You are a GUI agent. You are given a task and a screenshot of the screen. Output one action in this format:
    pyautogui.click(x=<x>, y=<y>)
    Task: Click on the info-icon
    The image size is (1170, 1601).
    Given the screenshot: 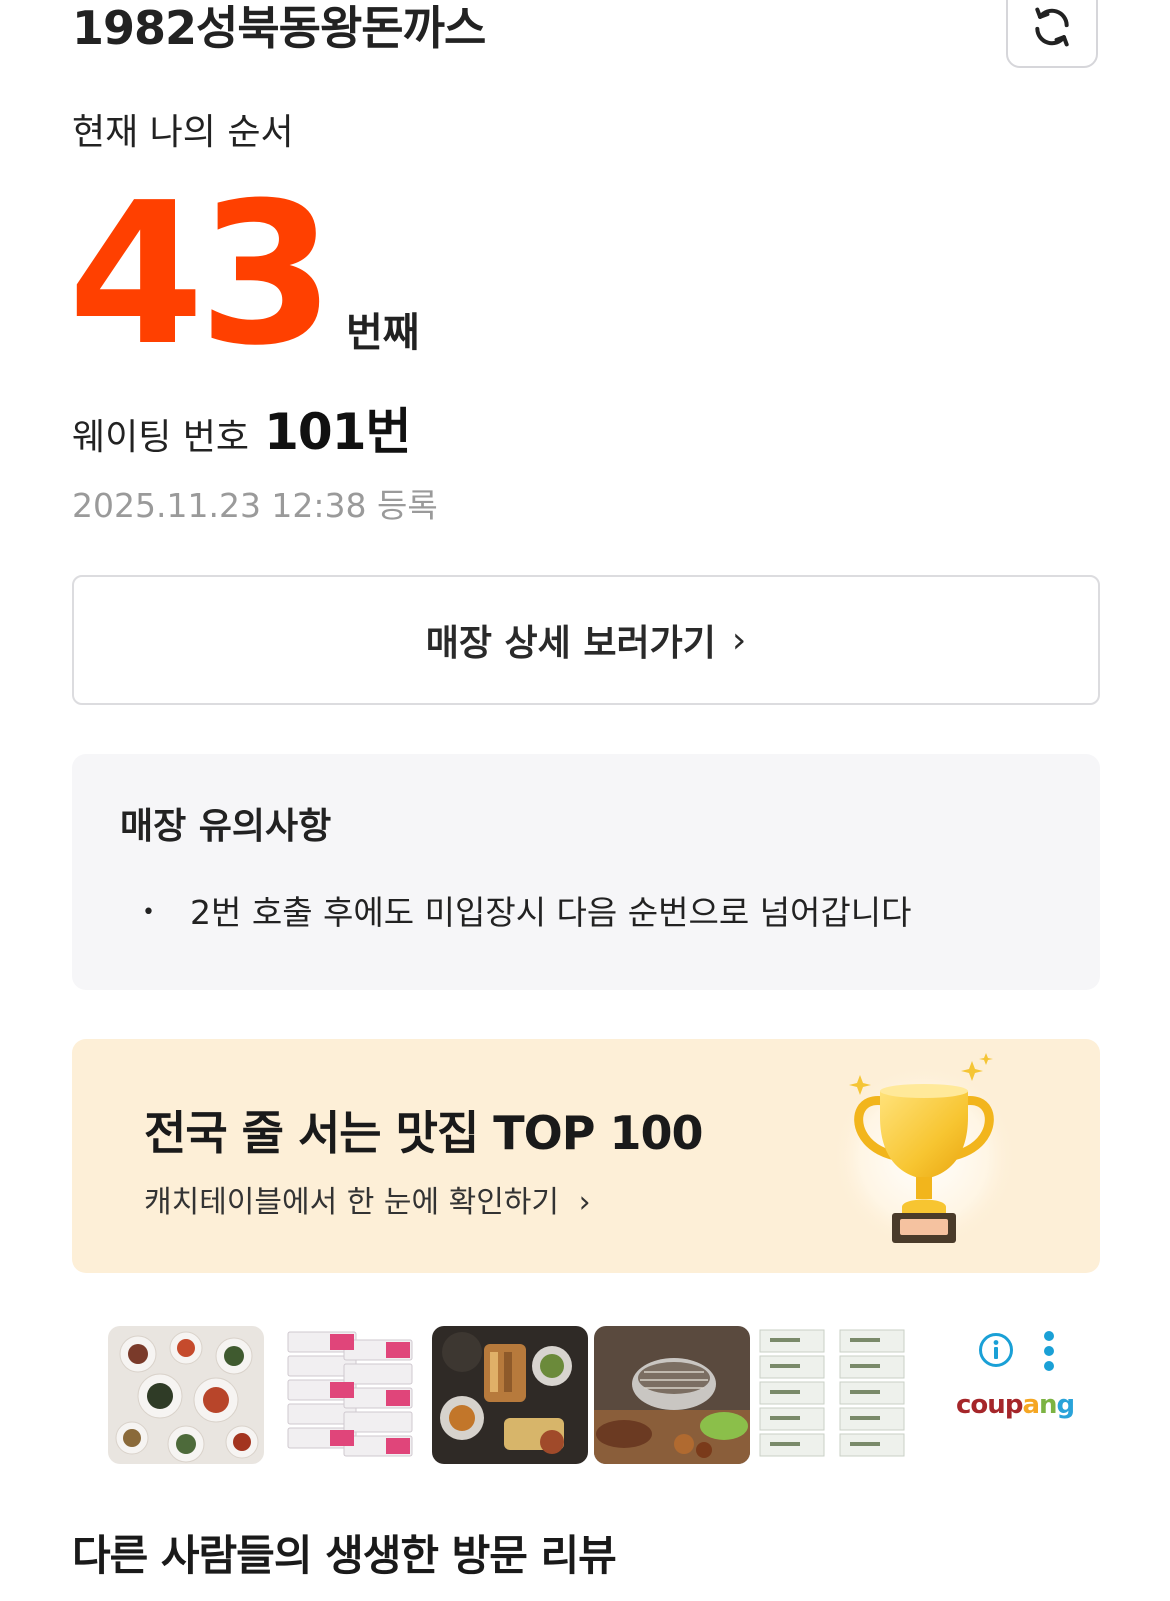 What is the action you would take?
    pyautogui.click(x=996, y=1350)
    